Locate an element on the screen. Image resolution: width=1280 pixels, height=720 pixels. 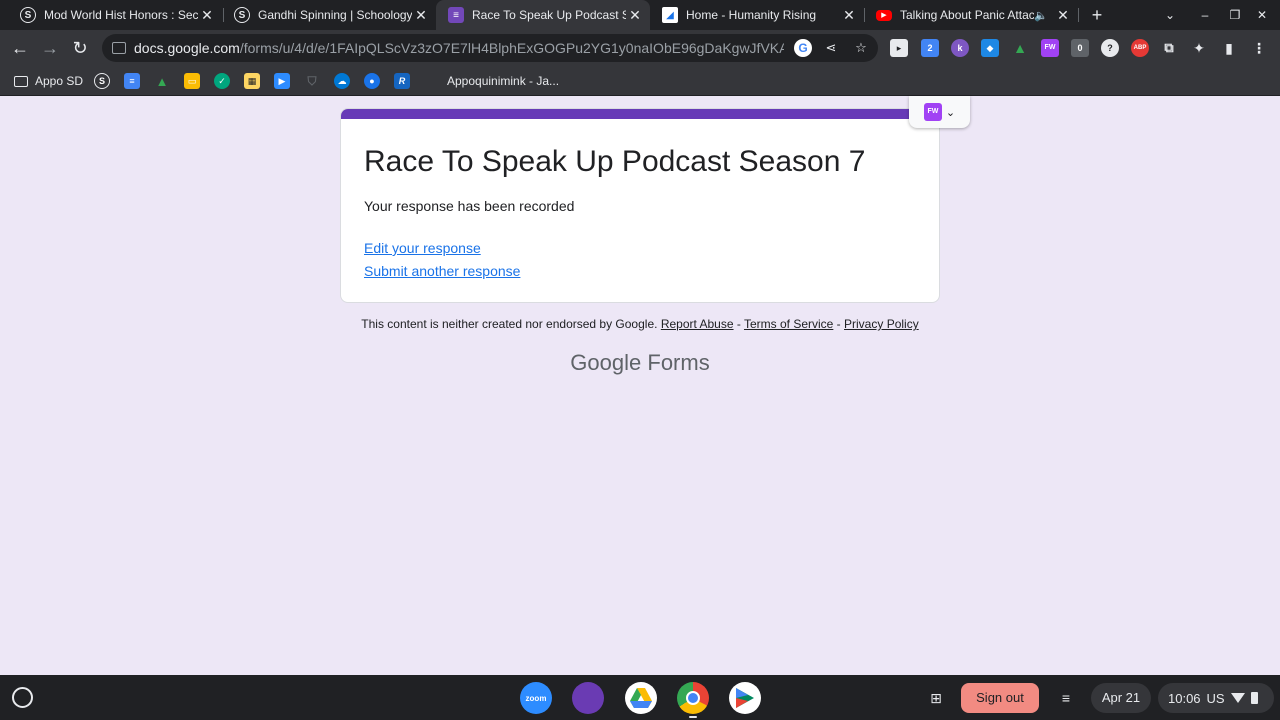
bookmark-teal: ✓ is located at coordinates (222, 81).